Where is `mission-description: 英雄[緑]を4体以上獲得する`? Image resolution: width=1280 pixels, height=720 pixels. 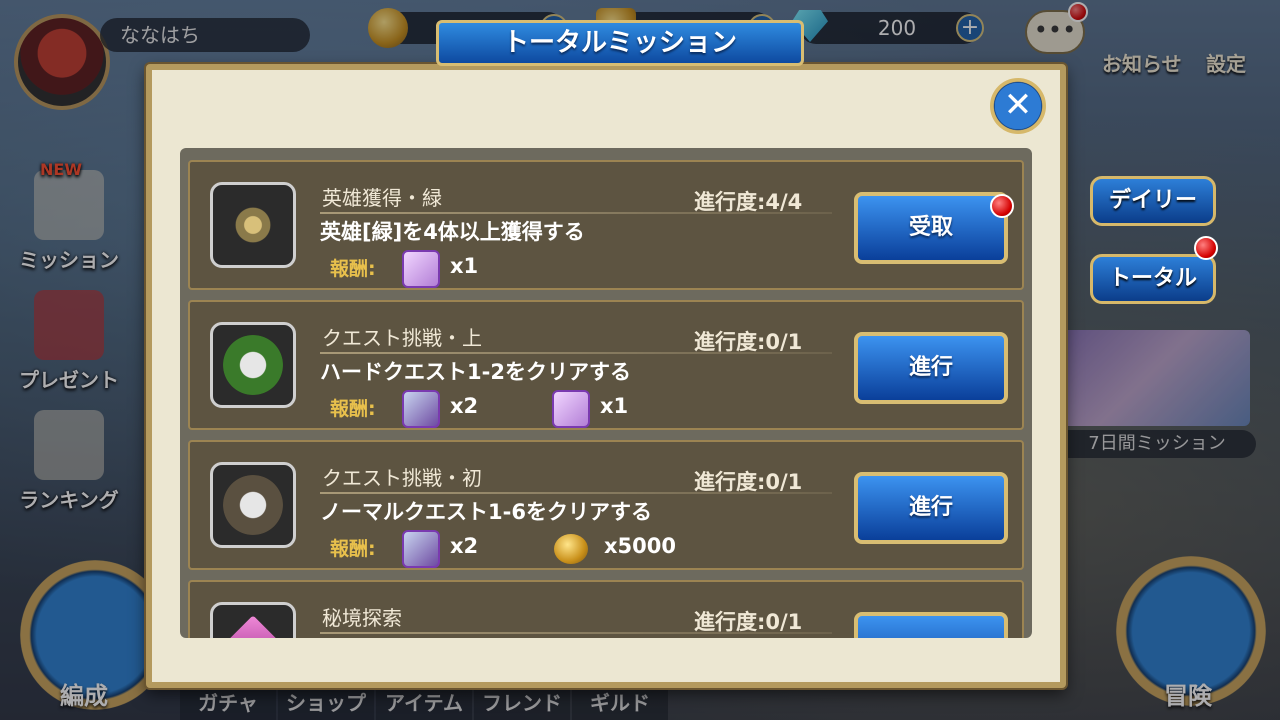
mission-description: 英雄[緑]を4体以上獲得する is located at coordinates (452, 232).